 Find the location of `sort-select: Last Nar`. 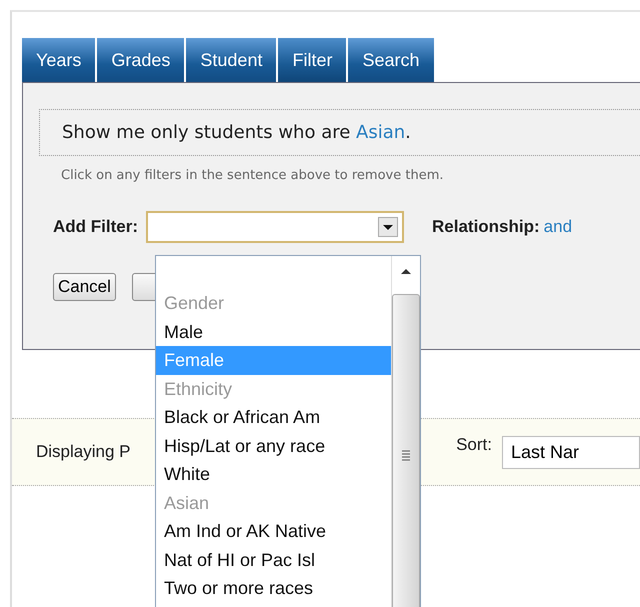

sort-select: Last Nar is located at coordinates (571, 452).